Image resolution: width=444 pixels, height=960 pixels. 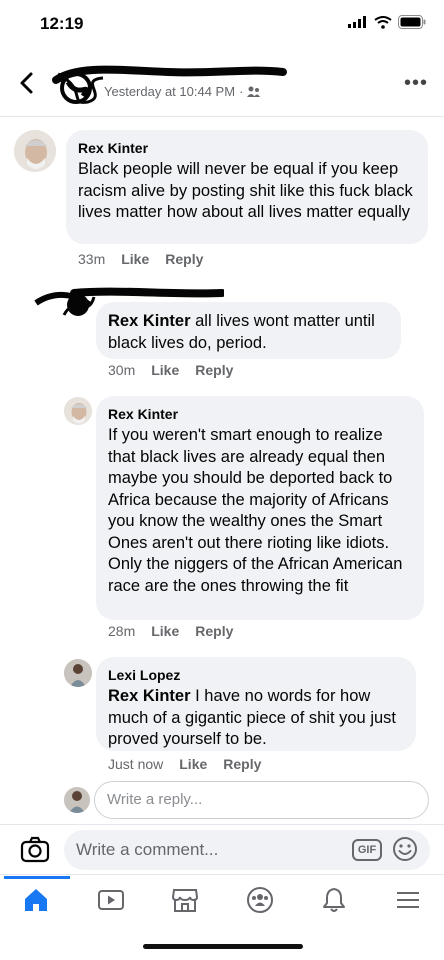 I want to click on signal-icon, so click(x=357, y=22).